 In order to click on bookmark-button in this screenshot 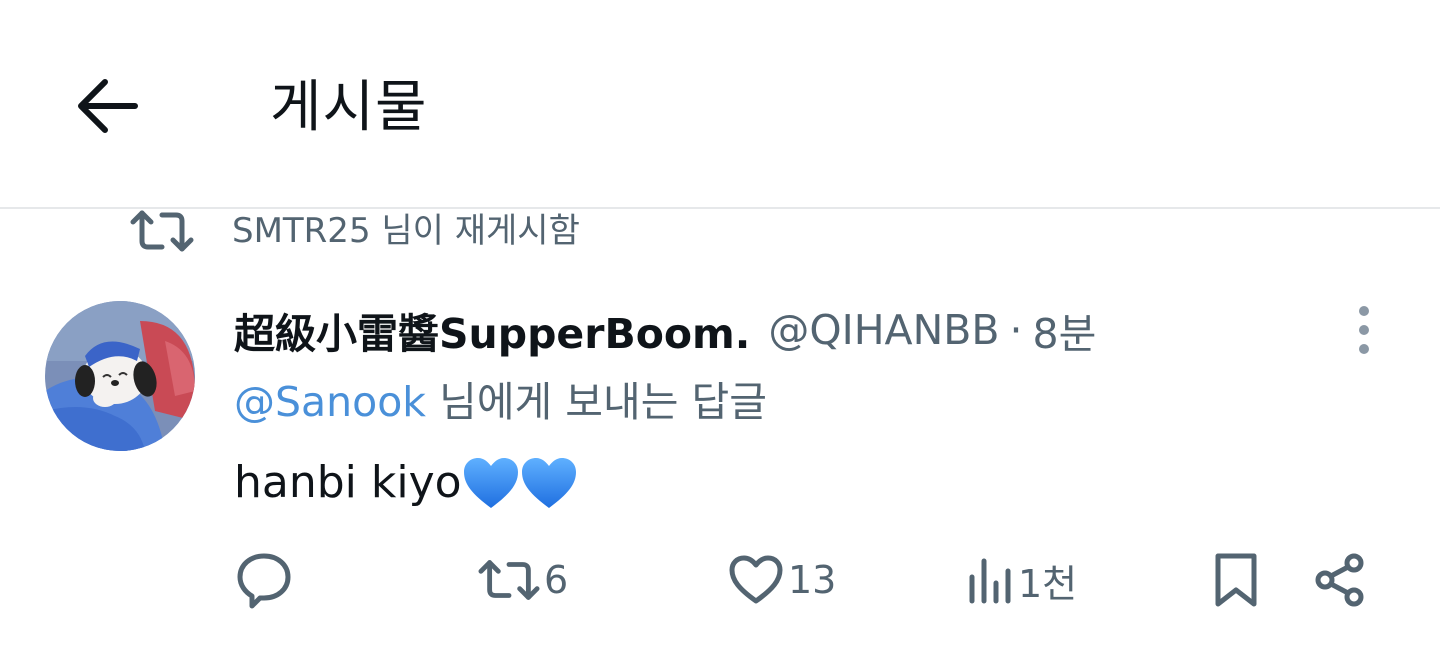, I will do `click(1236, 580)`.